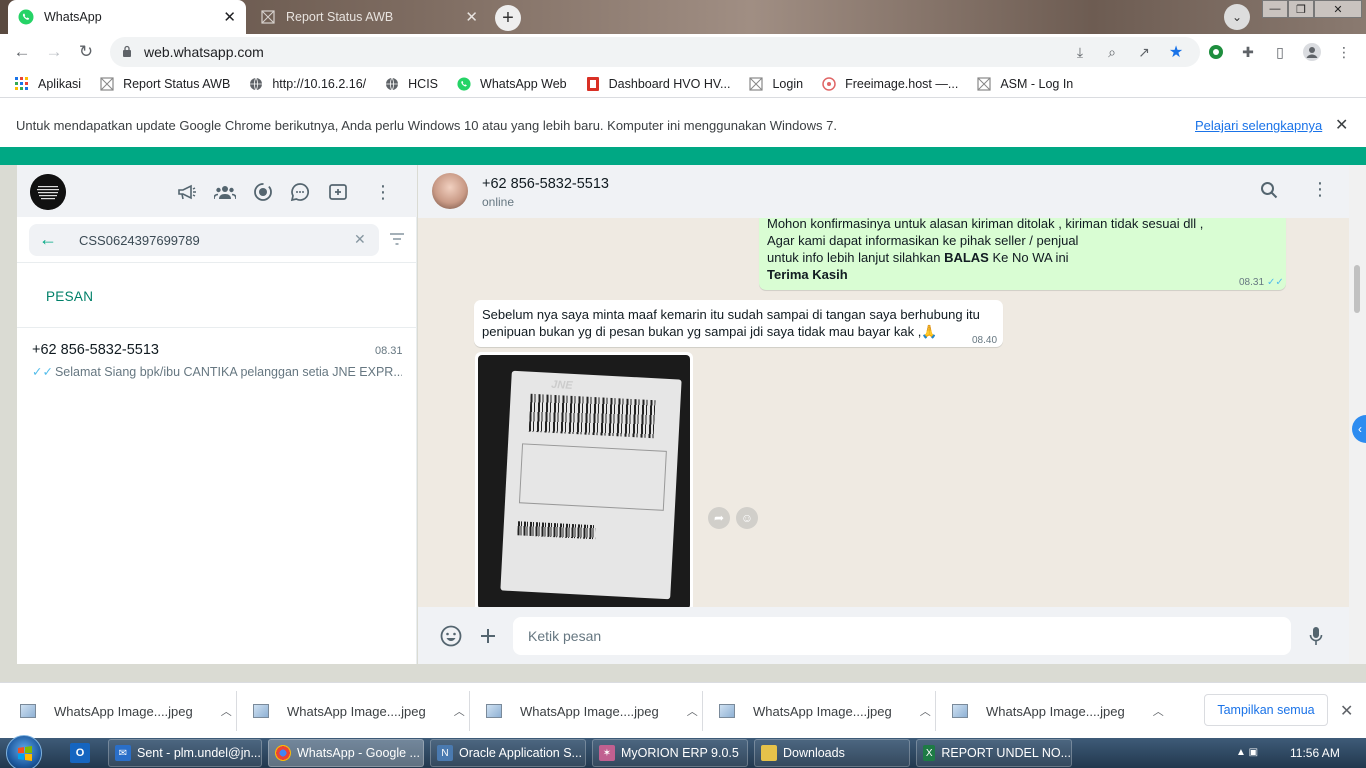 This screenshot has height=768, width=1366. I want to click on side-panel-icon: ▯, so click(1280, 52).